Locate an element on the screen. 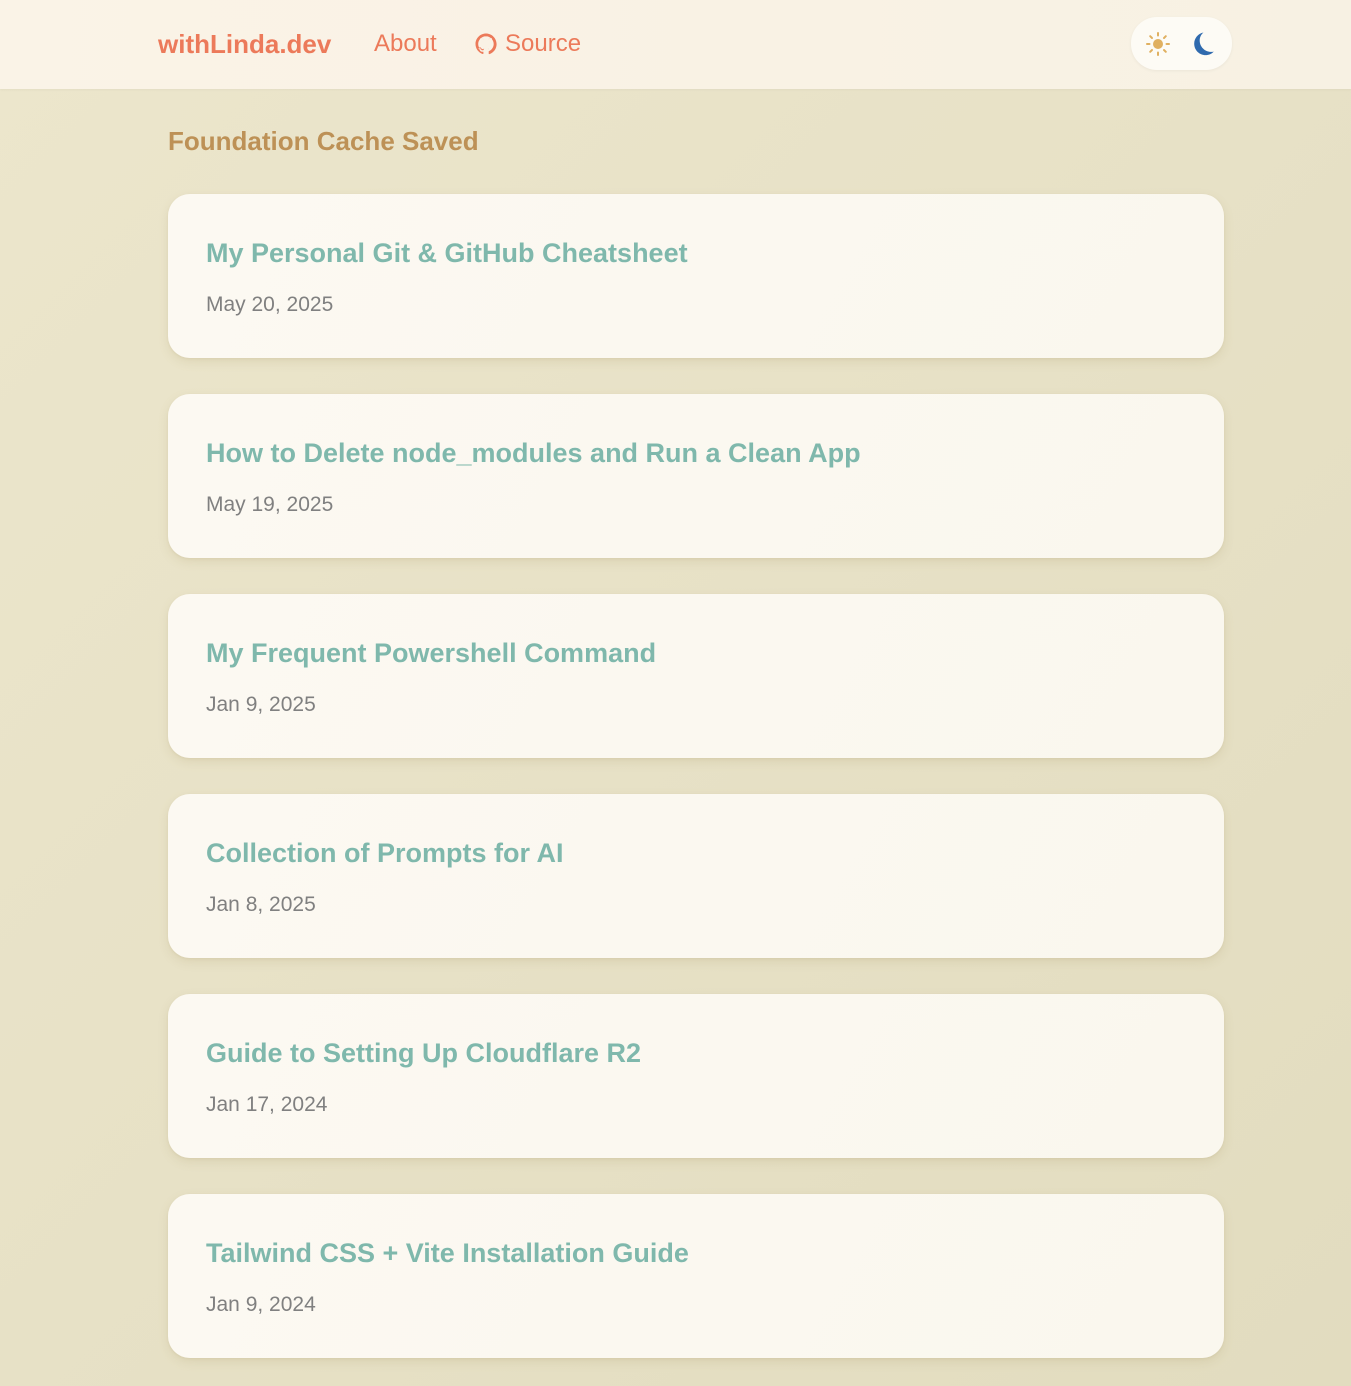 The width and height of the screenshot is (1351, 1386). post-date: Jan 9, 2024 is located at coordinates (261, 1304).